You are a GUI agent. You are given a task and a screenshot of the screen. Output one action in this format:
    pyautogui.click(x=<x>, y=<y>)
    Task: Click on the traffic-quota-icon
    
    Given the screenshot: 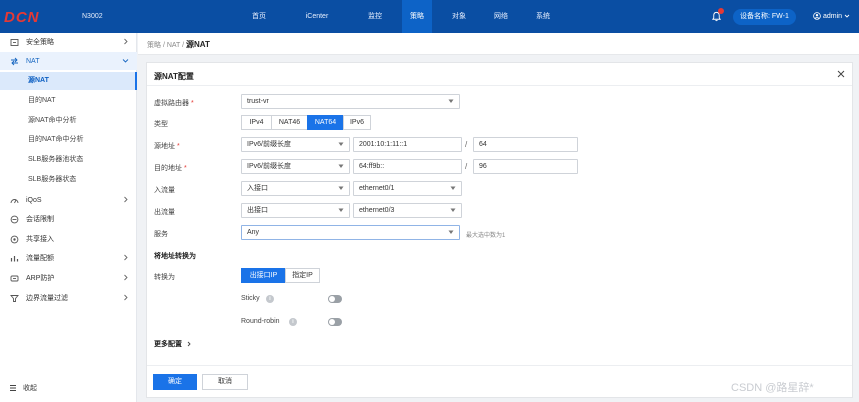 What is the action you would take?
    pyautogui.click(x=14, y=258)
    